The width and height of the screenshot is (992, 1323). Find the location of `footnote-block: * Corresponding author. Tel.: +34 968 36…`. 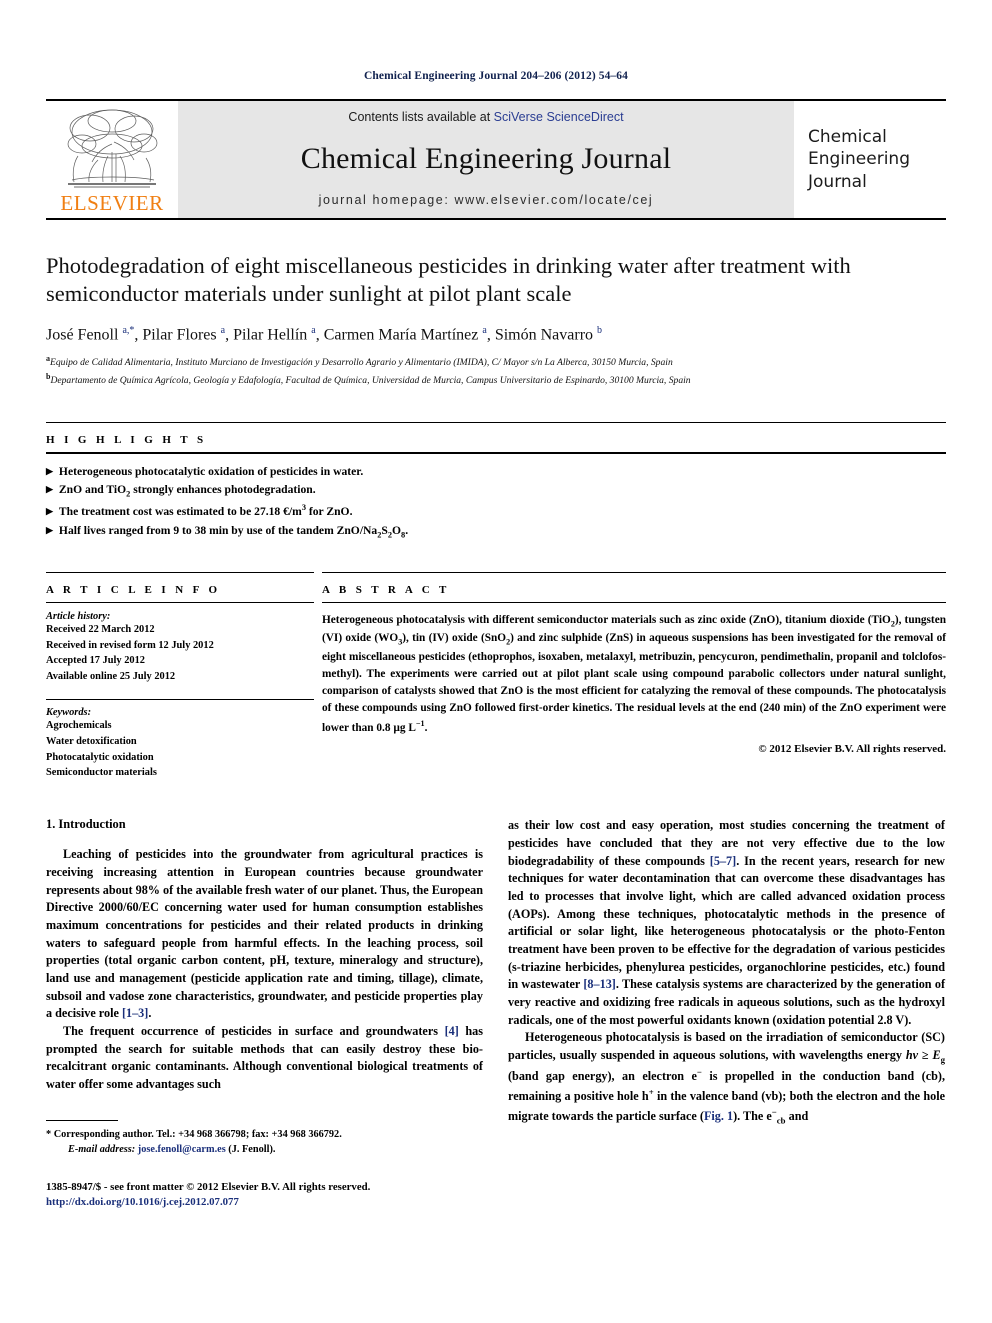

footnote-block: * Corresponding author. Tel.: +34 968 36… is located at coordinates (264, 1165).